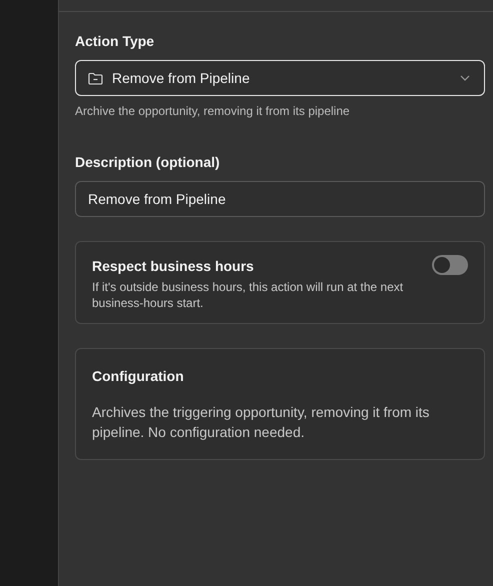 This screenshot has width=493, height=586. What do you see at coordinates (95, 78) in the screenshot?
I see `folder-icon` at bounding box center [95, 78].